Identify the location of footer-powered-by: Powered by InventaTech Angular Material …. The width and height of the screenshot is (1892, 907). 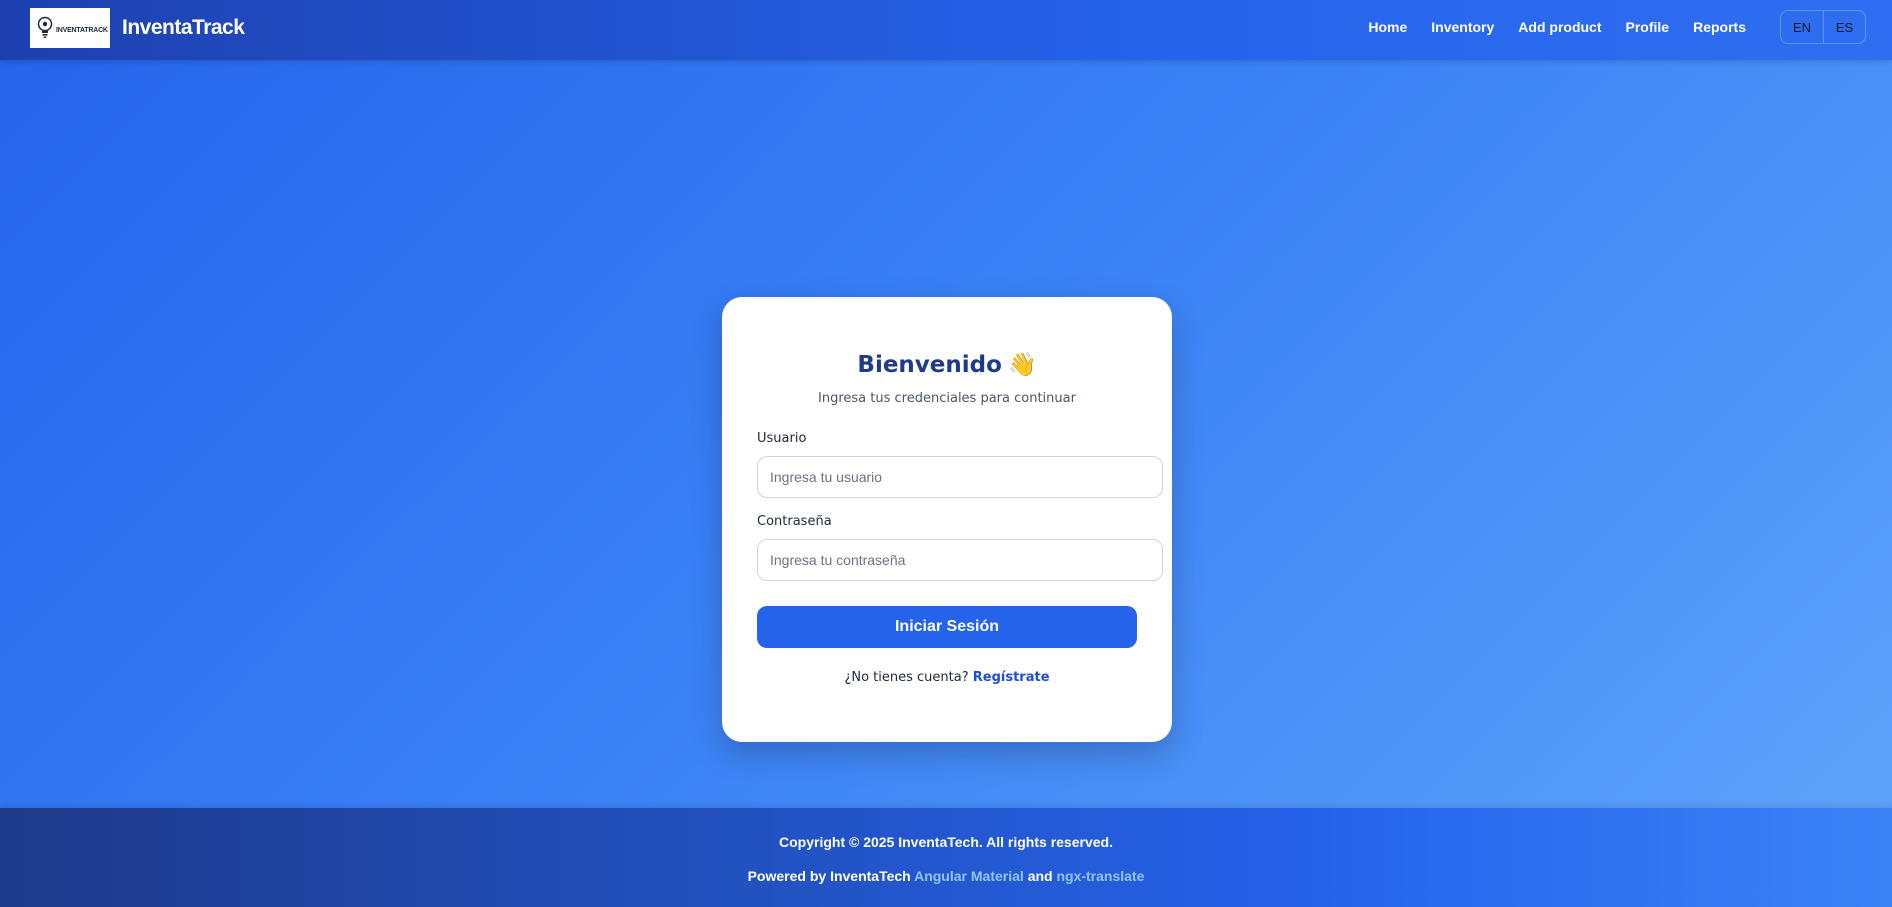
(946, 876).